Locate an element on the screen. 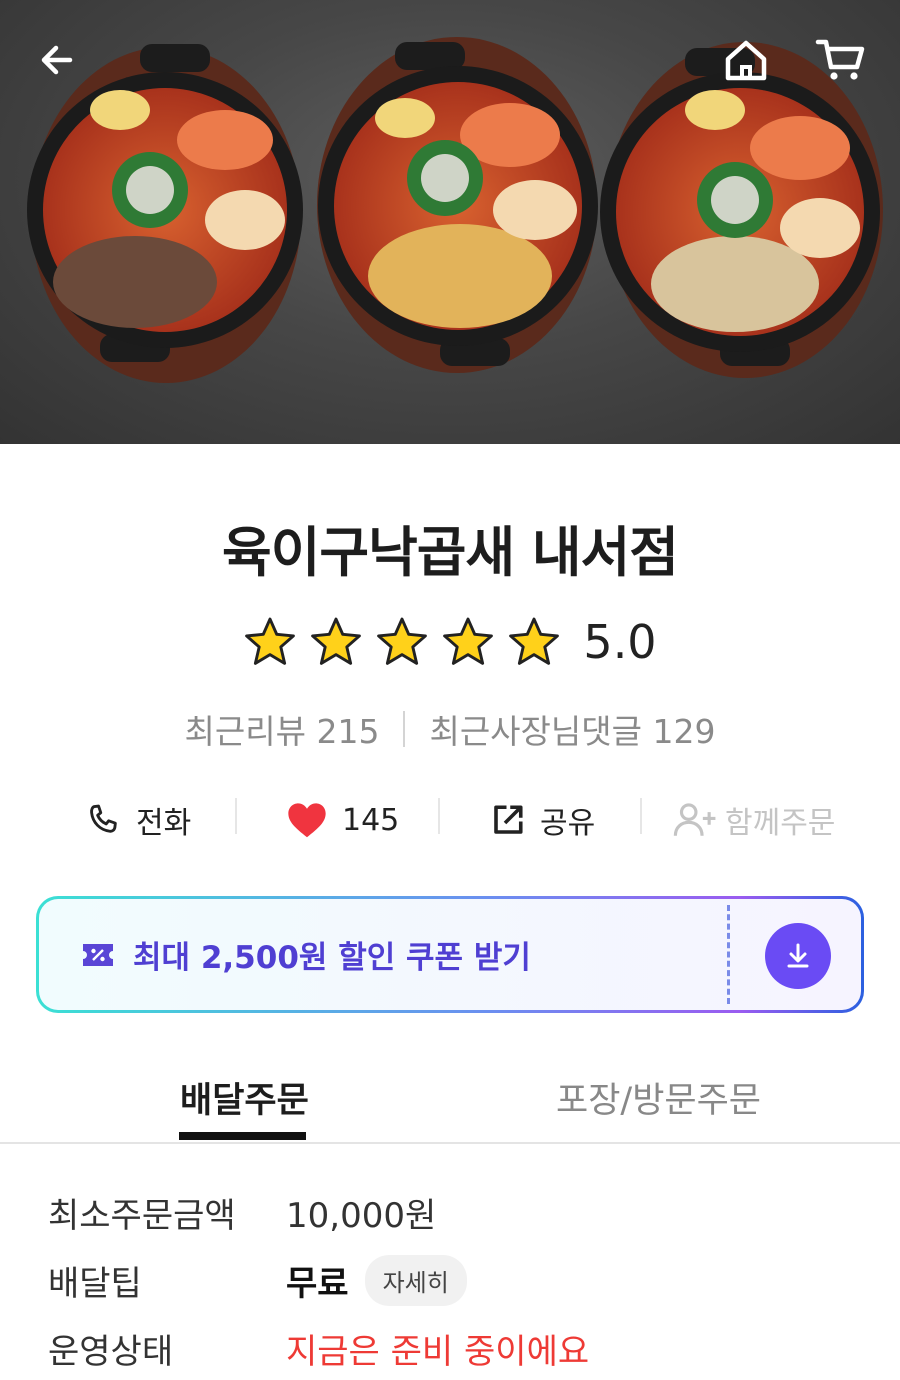  group-order-button: 함께주문 is located at coordinates (754, 820).